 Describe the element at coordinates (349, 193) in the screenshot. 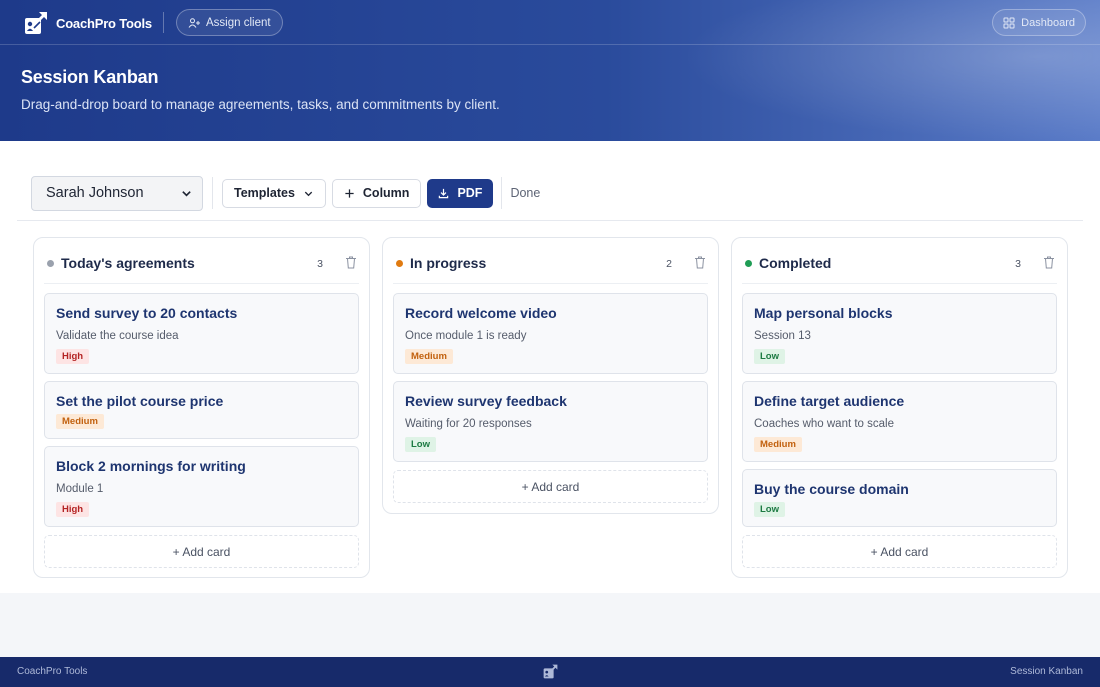

I see `plus-icon` at that location.